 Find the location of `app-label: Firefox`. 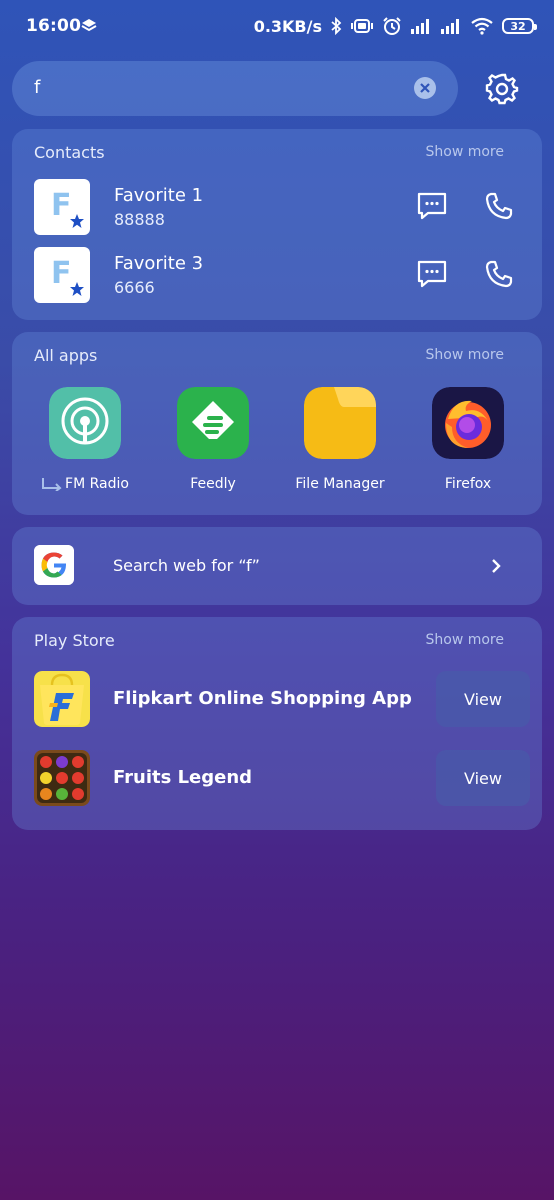

app-label: Firefox is located at coordinates (468, 484).